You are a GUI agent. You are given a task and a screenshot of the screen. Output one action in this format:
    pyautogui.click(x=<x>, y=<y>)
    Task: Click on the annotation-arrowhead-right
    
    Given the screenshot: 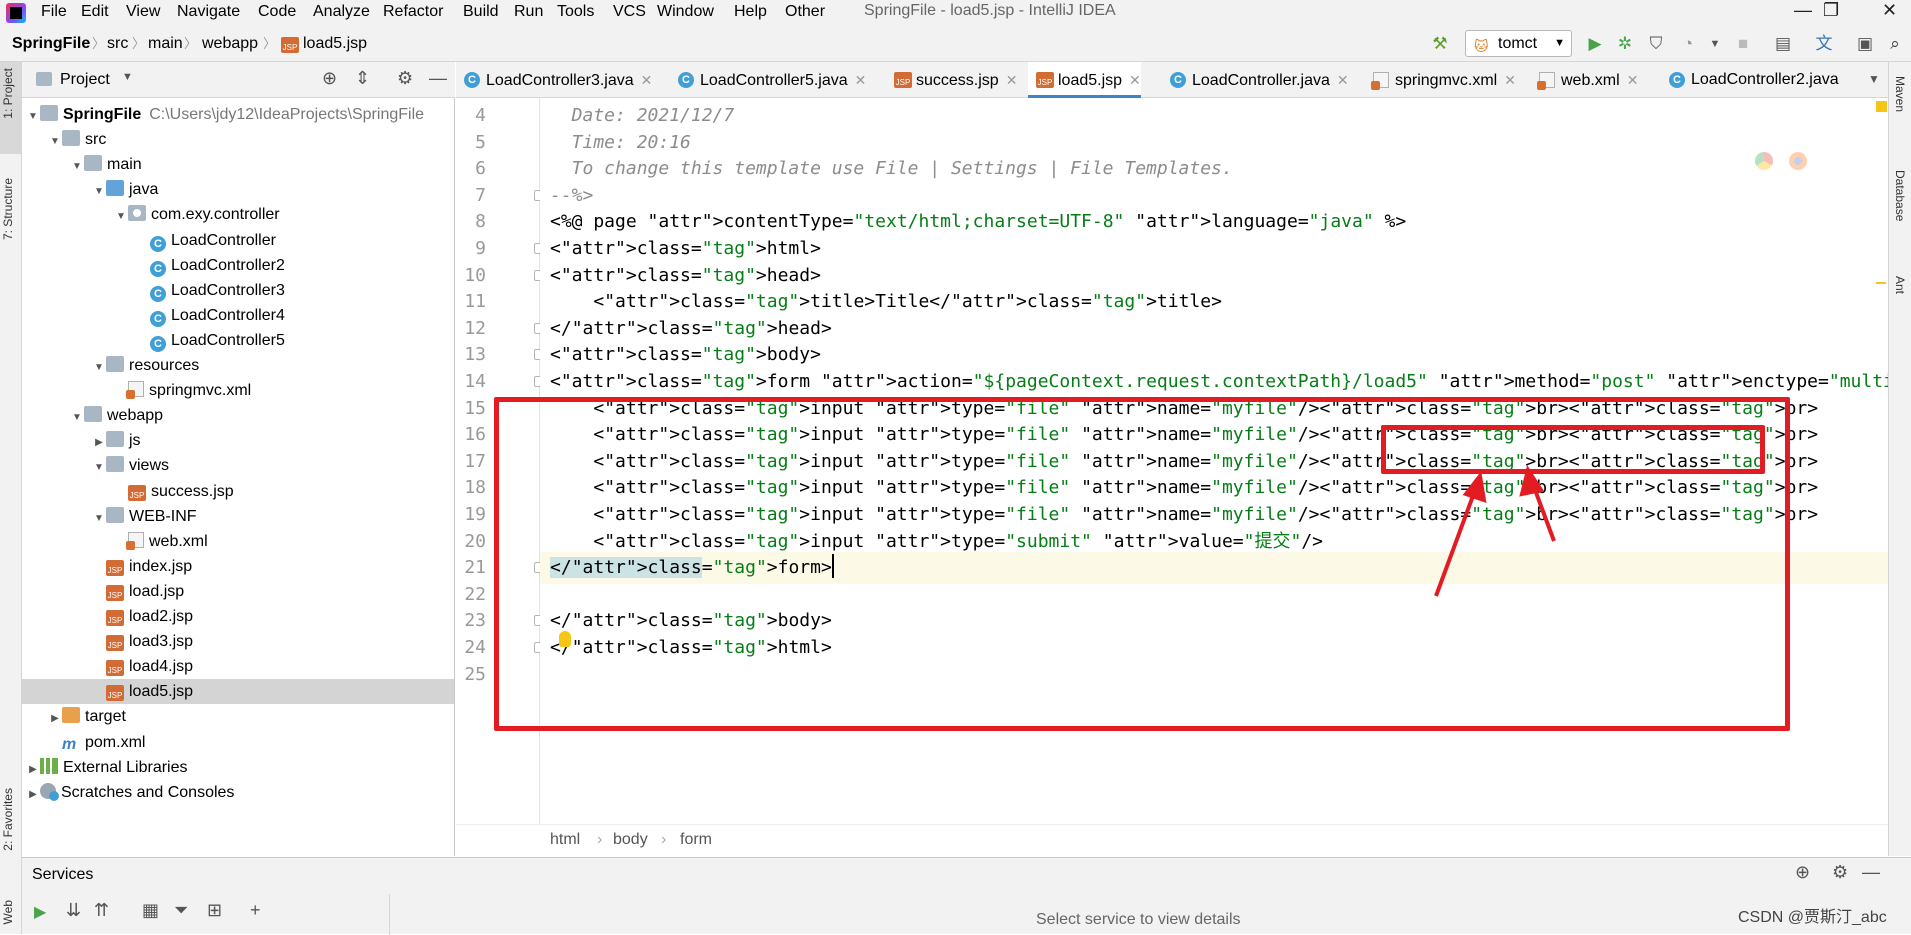 What is the action you would take?
    pyautogui.click(x=1532, y=481)
    